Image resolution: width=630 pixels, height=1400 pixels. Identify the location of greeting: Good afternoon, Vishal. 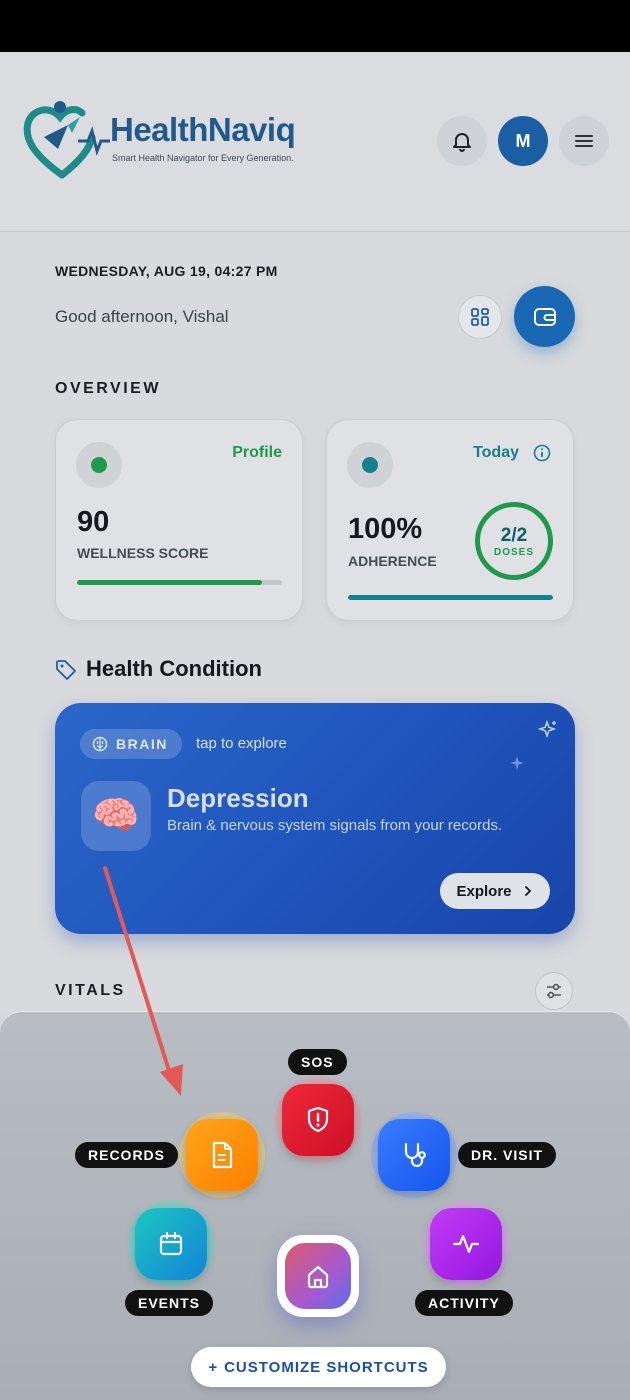
(142, 316).